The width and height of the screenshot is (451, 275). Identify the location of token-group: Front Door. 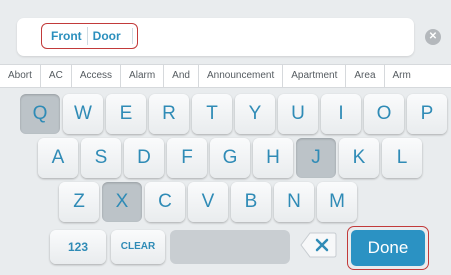
(89, 36).